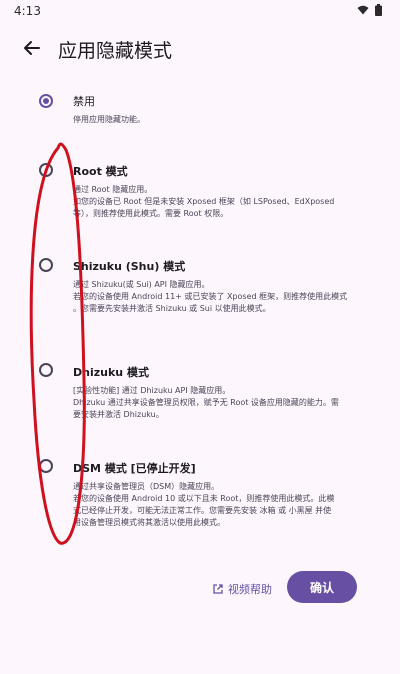 This screenshot has height=674, width=400. Describe the element at coordinates (129, 266) in the screenshot. I see `option-title: Shizuku (Shu) 模式` at that location.